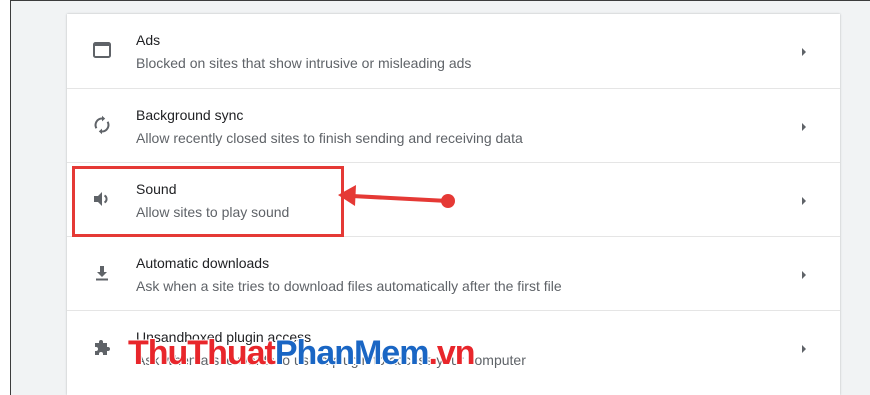  What do you see at coordinates (213, 212) in the screenshot?
I see `setting-description: Allow sites to play sound` at bounding box center [213, 212].